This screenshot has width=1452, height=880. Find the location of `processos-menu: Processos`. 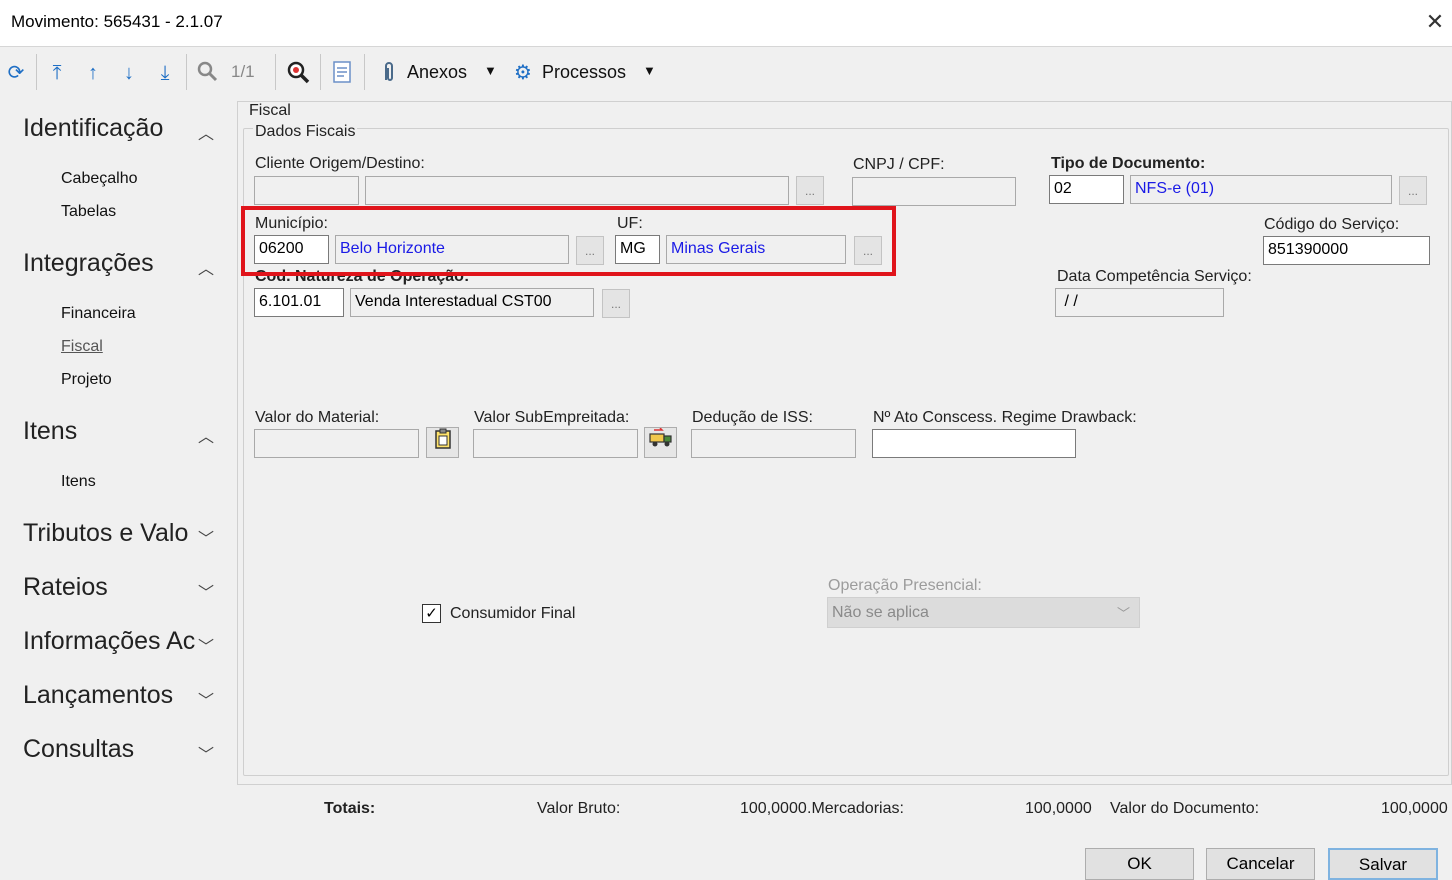

processos-menu: Processos is located at coordinates (584, 72).